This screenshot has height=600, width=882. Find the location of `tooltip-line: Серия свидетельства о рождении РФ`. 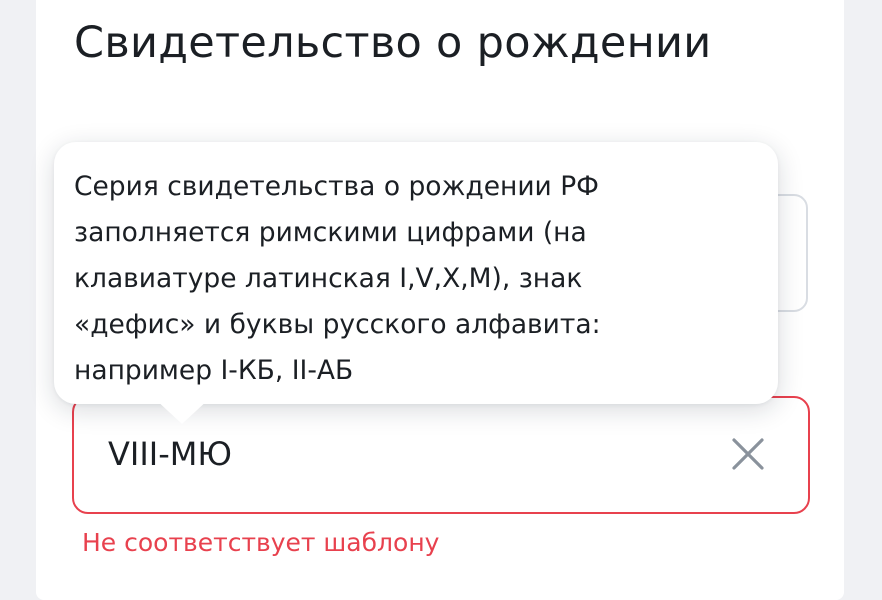

tooltip-line: Серия свидетельства о рождении РФ is located at coordinates (336, 186).